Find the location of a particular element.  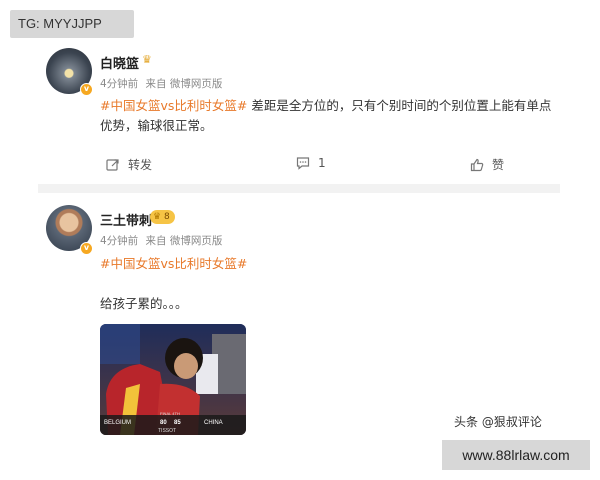

username: 三土带刺 is located at coordinates (126, 219).